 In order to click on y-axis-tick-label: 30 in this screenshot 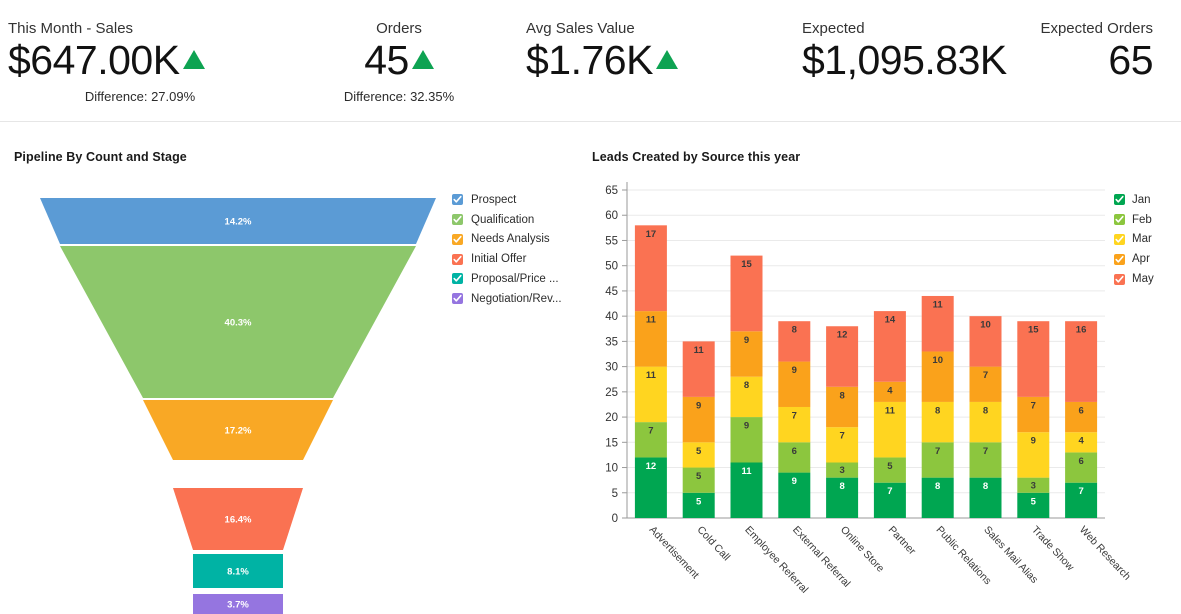, I will do `click(611, 368)`.